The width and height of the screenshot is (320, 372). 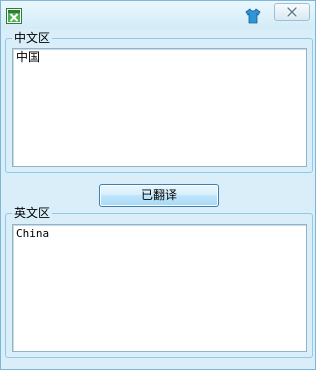 What do you see at coordinates (32, 38) in the screenshot?
I see `chinese-section-label: 中文区` at bounding box center [32, 38].